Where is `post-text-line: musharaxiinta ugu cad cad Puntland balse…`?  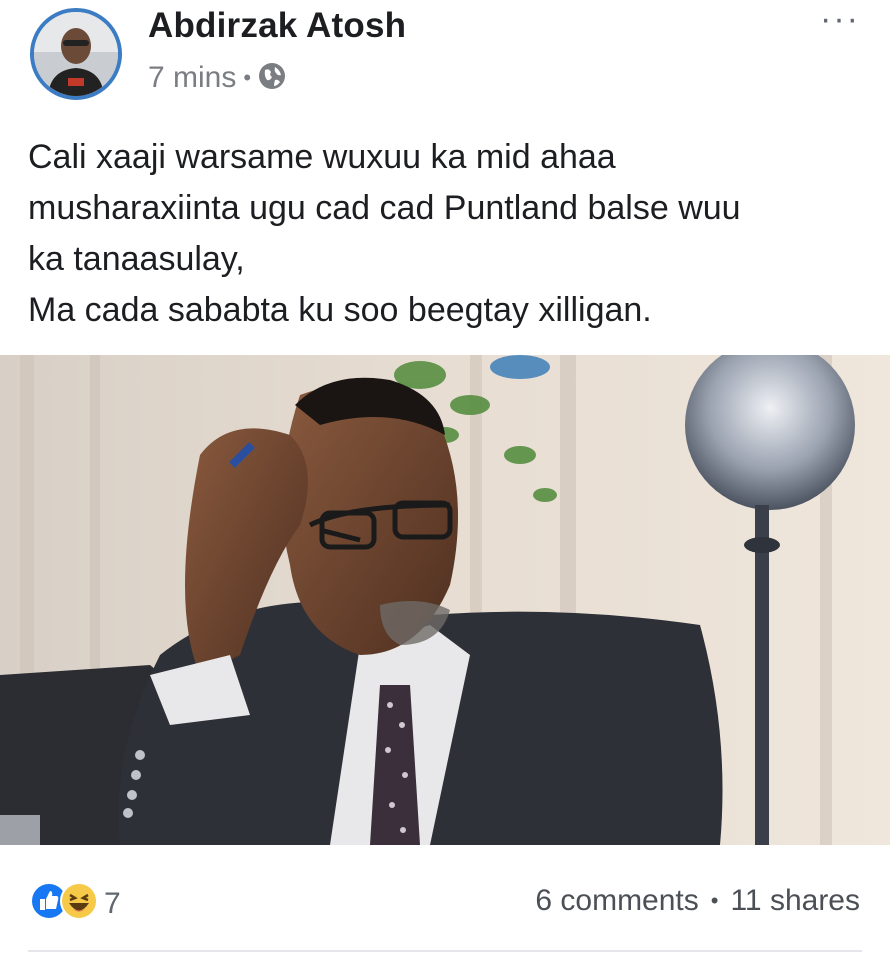 post-text-line: musharaxiinta ugu cad cad Puntland balse… is located at coordinates (384, 208).